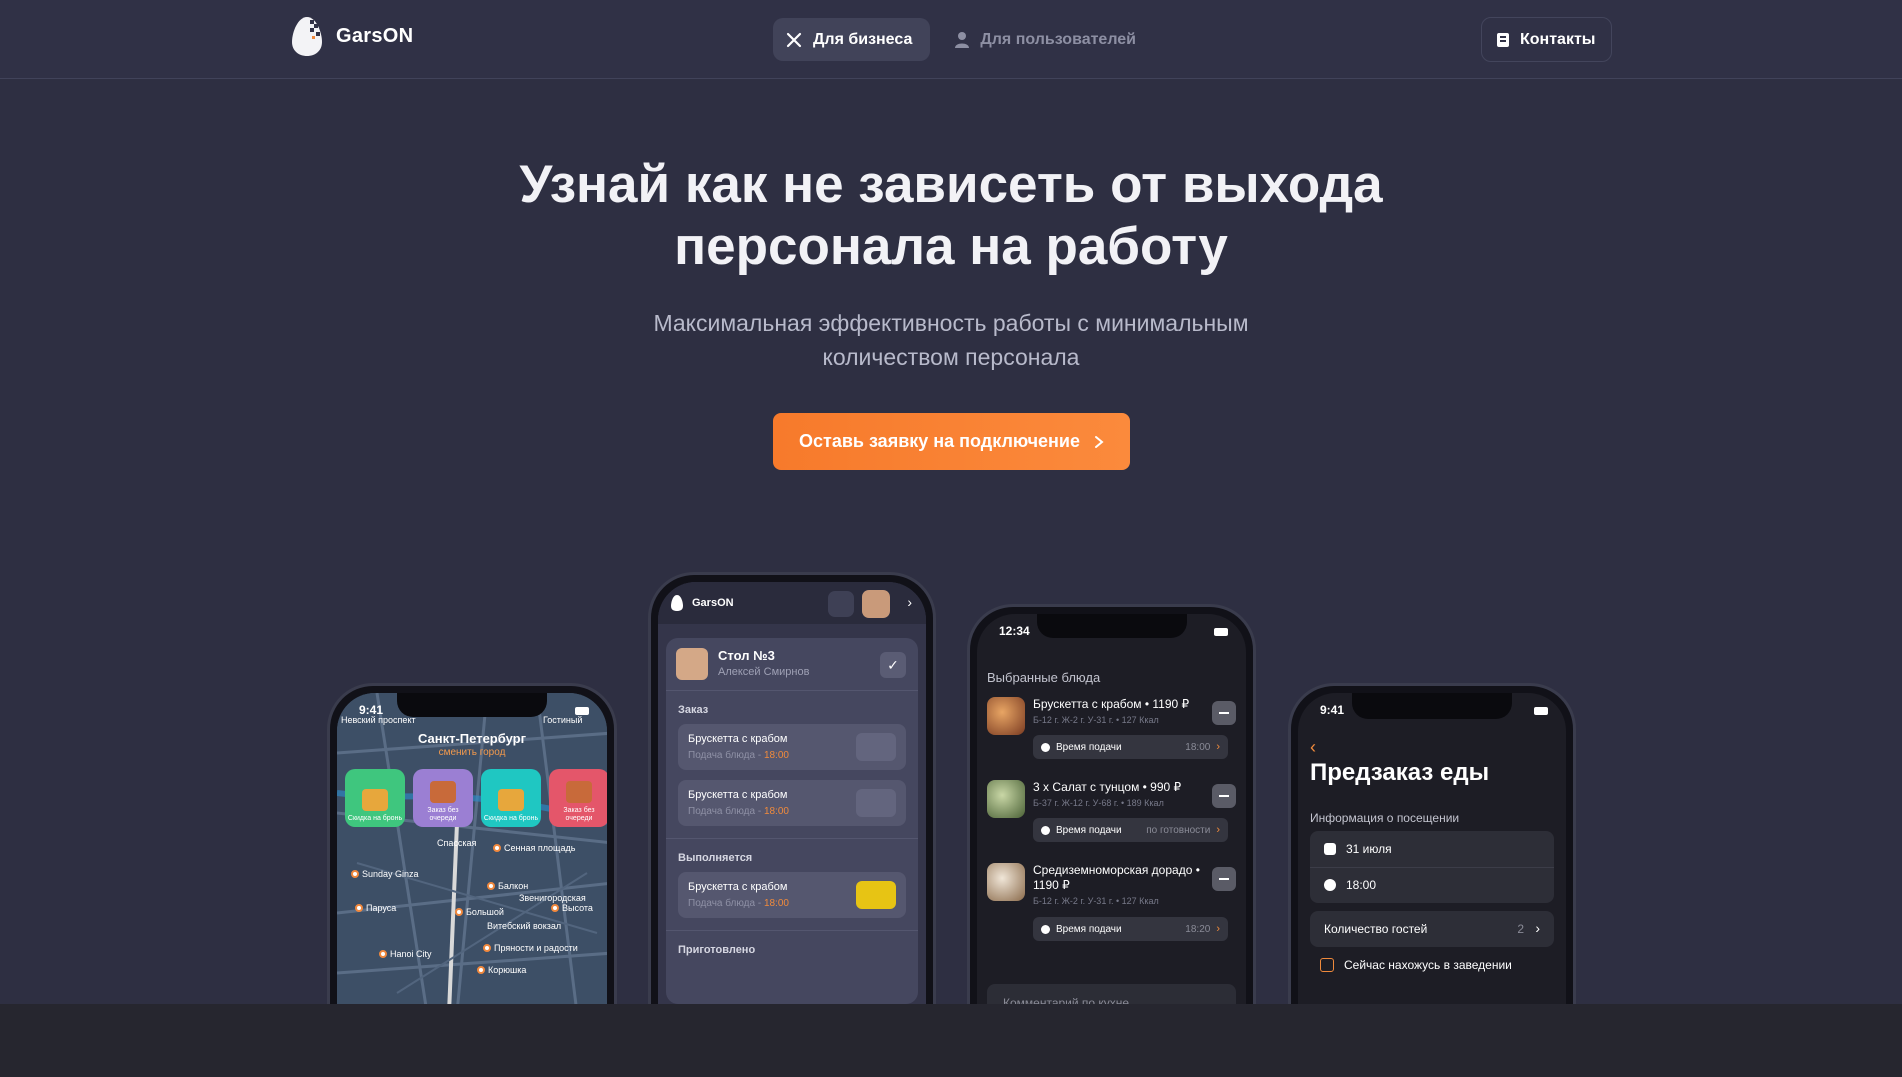 This screenshot has height=1077, width=1902. I want to click on cta-connect-button: Оставь заявку на подключение, so click(951, 441).